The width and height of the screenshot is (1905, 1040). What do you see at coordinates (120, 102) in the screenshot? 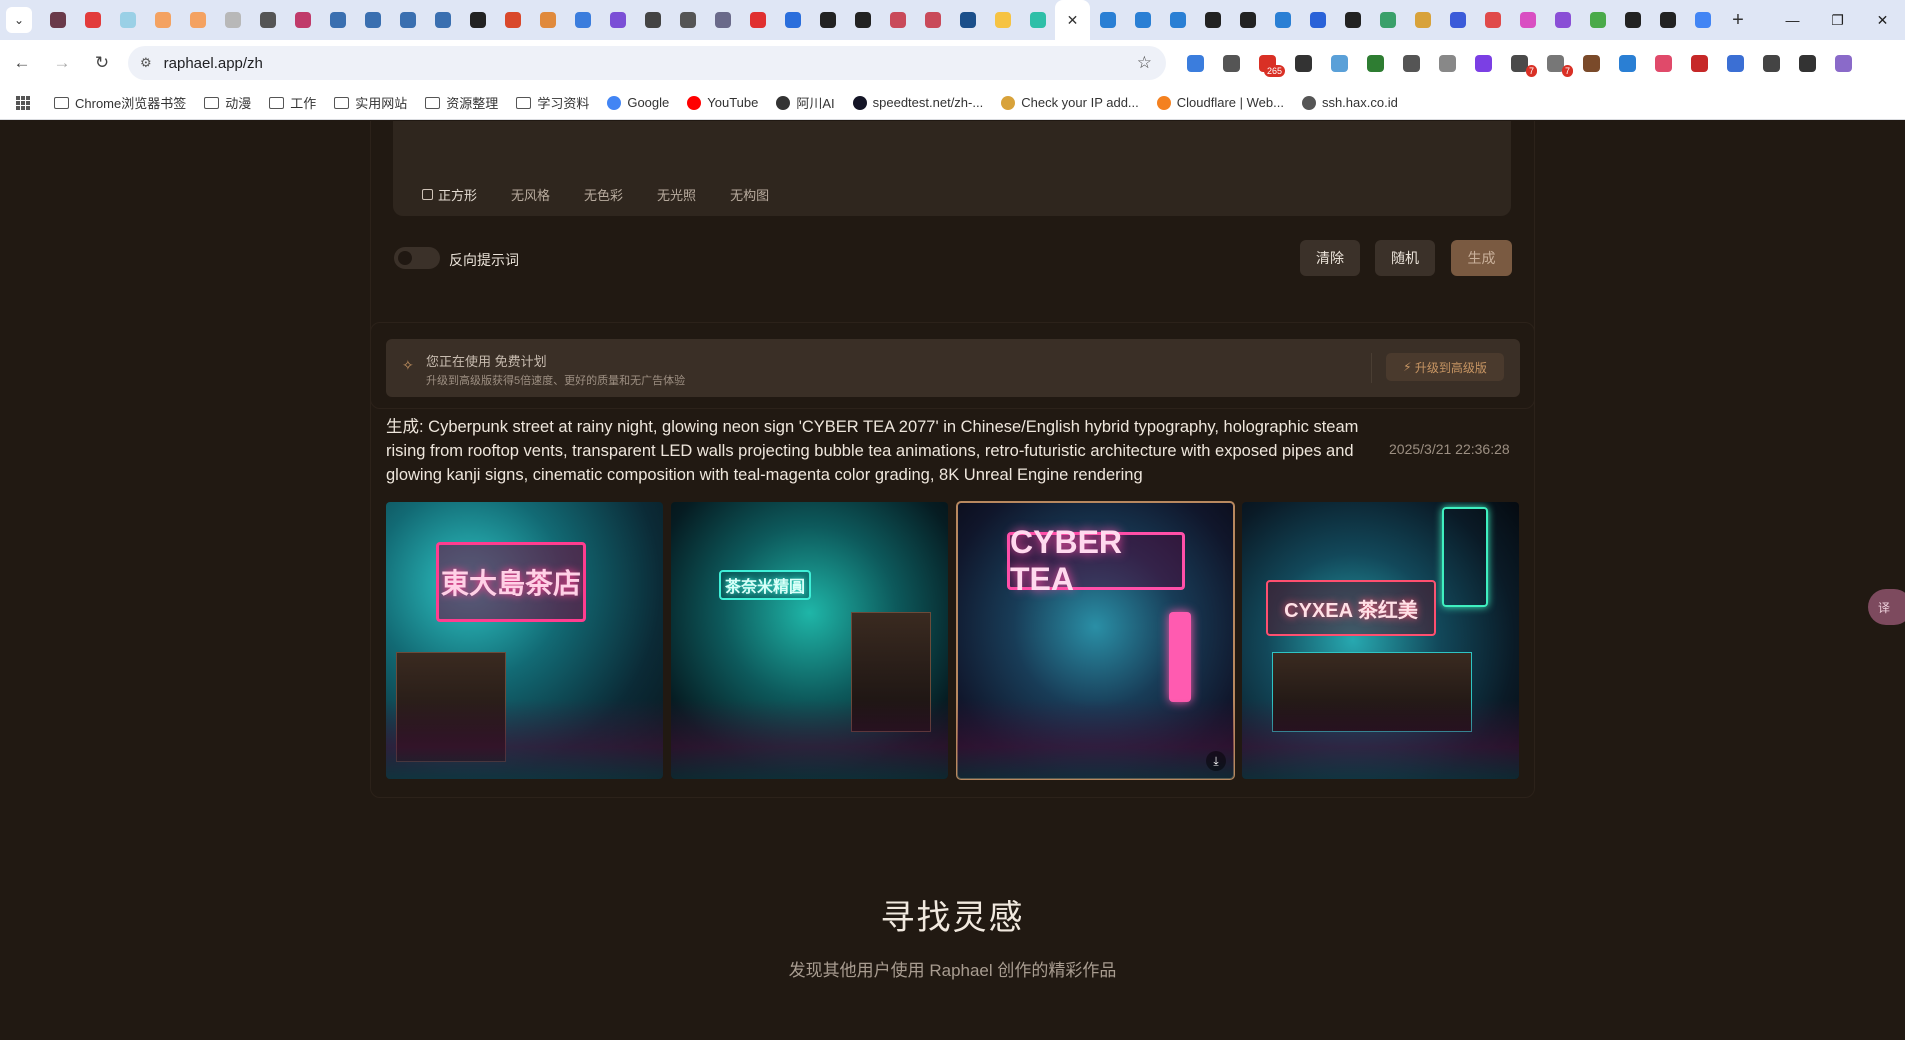
I see `bookmark-item: Chrome浏览器书签` at bounding box center [120, 102].